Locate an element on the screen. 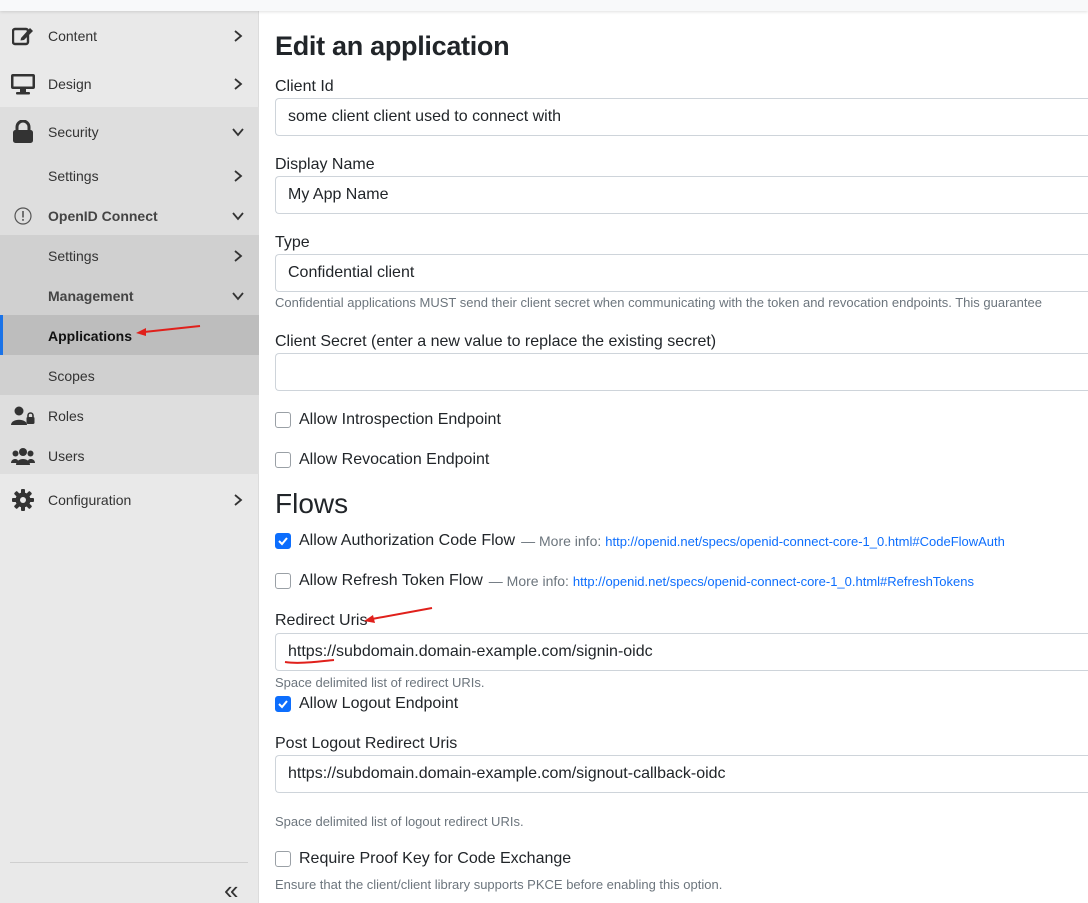 This screenshot has height=903, width=1088. sidebar-item-design: Design is located at coordinates (129, 84).